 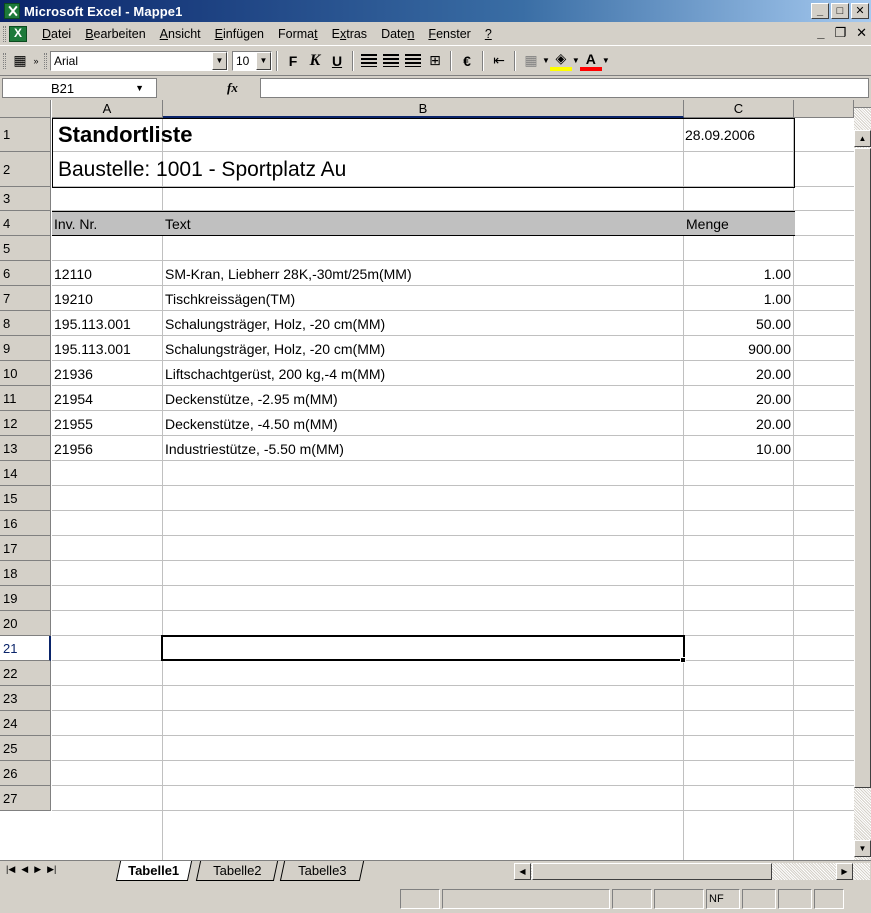 I want to click on menu-item-2: Ansicht, so click(x=180, y=34).